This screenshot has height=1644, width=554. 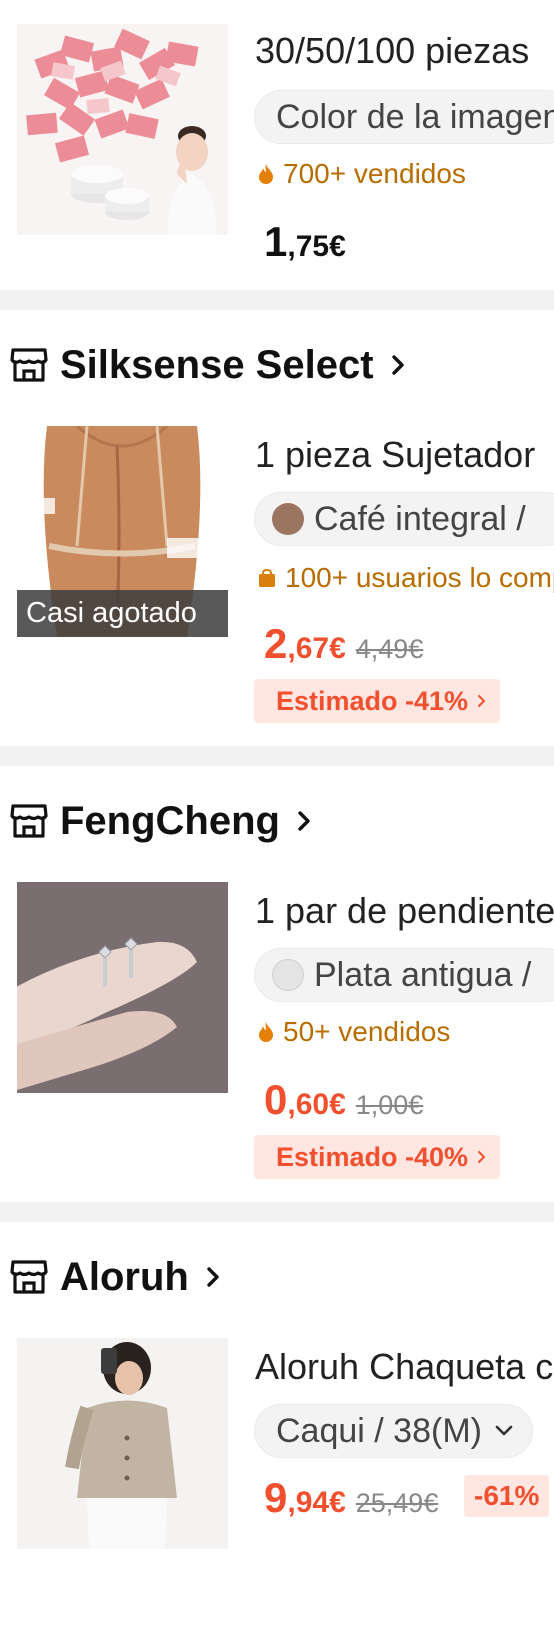 What do you see at coordinates (374, 173) in the screenshot?
I see `sales-count-text: 700+ vendidos` at bounding box center [374, 173].